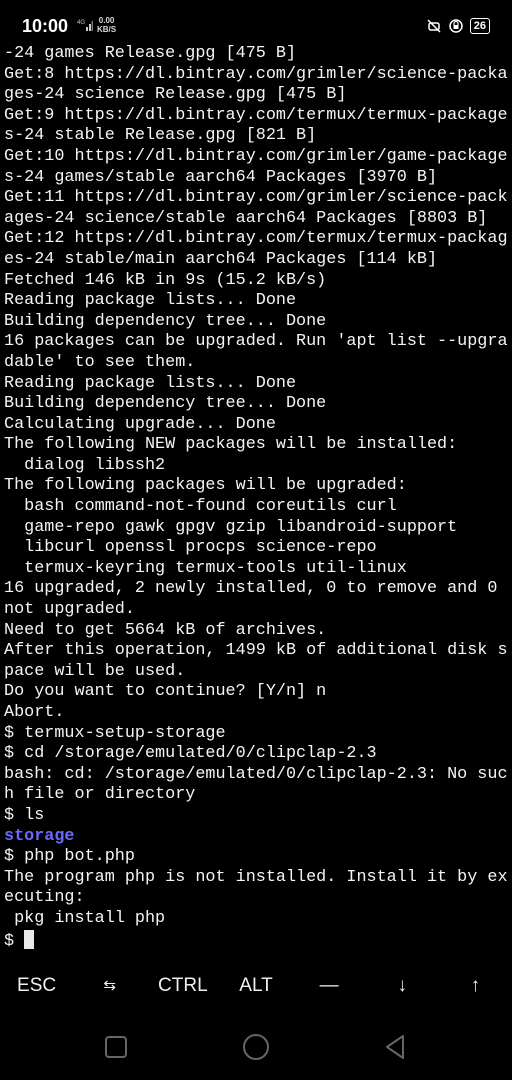  What do you see at coordinates (205, 486) in the screenshot?
I see `terminal-line: The following packages will be upgraded:` at bounding box center [205, 486].